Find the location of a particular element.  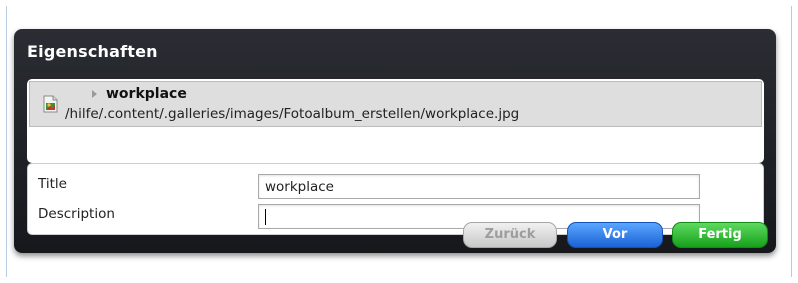

next-button: Vor is located at coordinates (615, 235).